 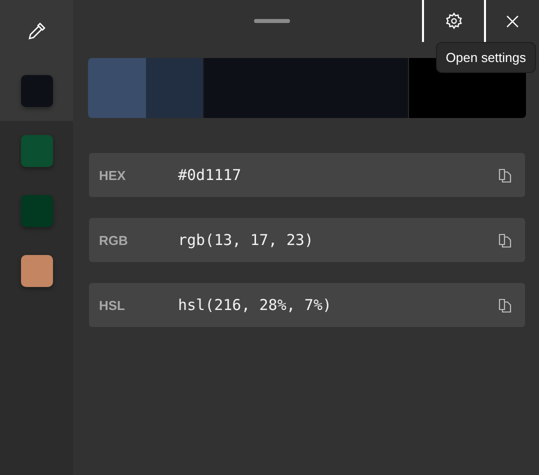 I want to click on close-icon, so click(x=512, y=21).